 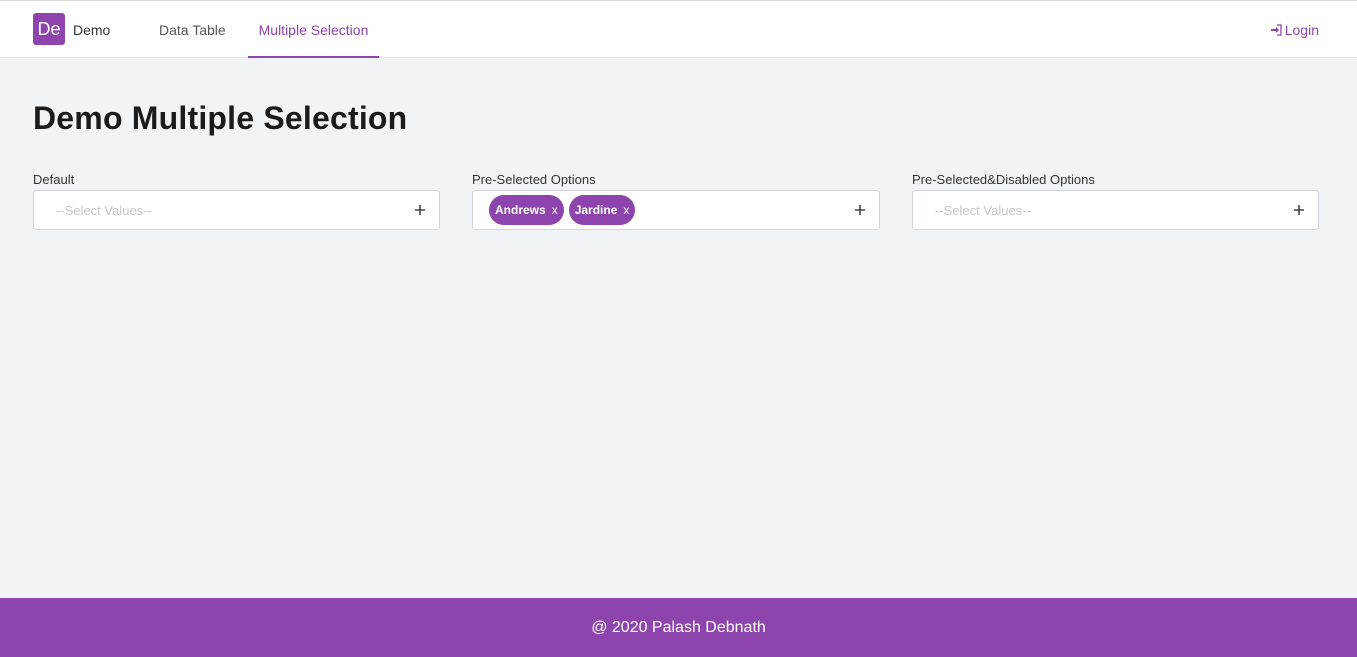 I want to click on disabled-multiselect: --Select Values--, so click(x=1115, y=210).